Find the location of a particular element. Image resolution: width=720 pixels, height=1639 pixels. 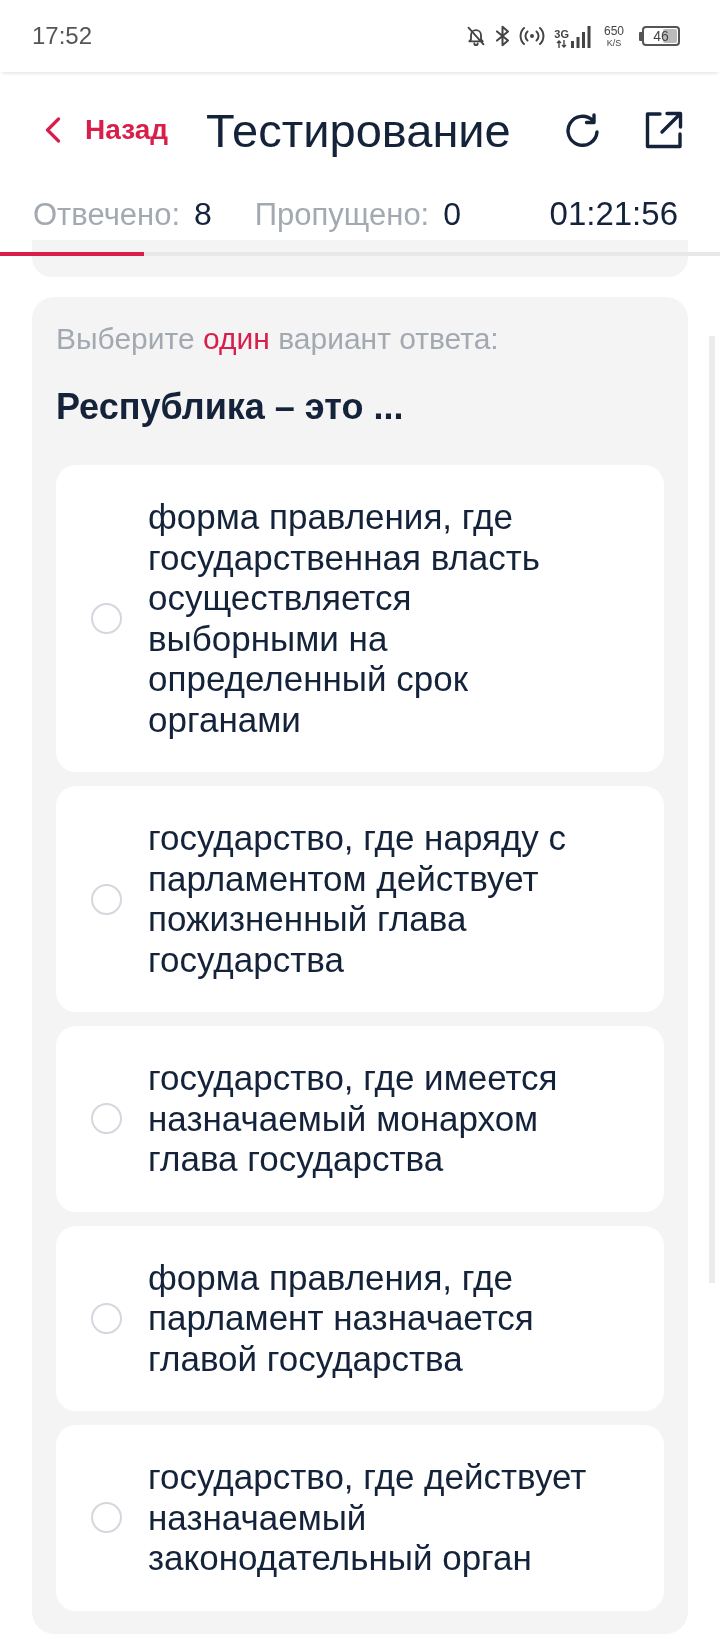

refresh-icon is located at coordinates (583, 130).